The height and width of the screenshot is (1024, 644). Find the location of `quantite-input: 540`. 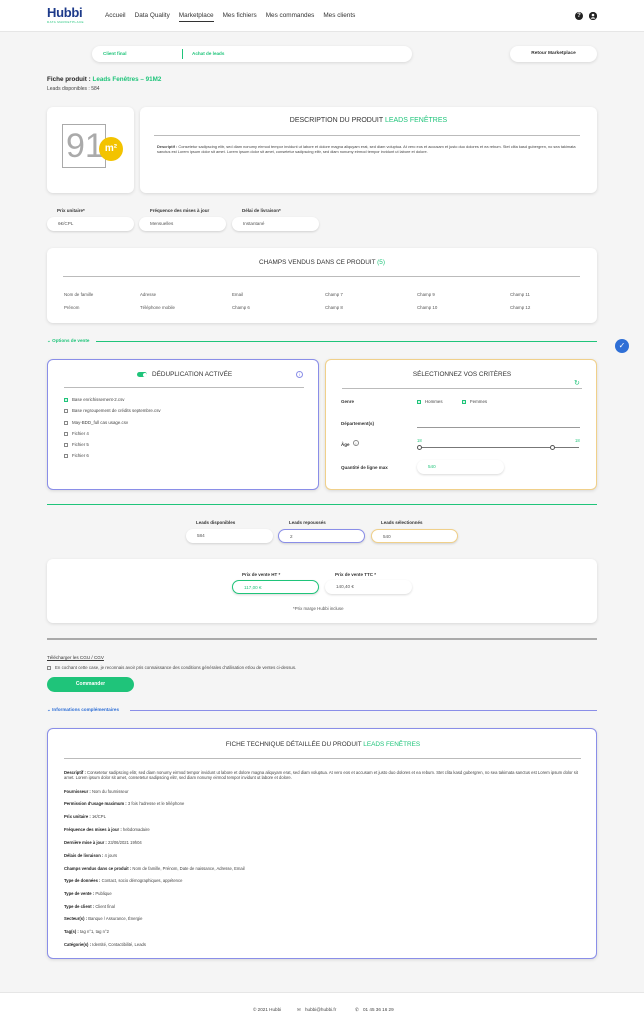

quantite-input: 540 is located at coordinates (460, 467).